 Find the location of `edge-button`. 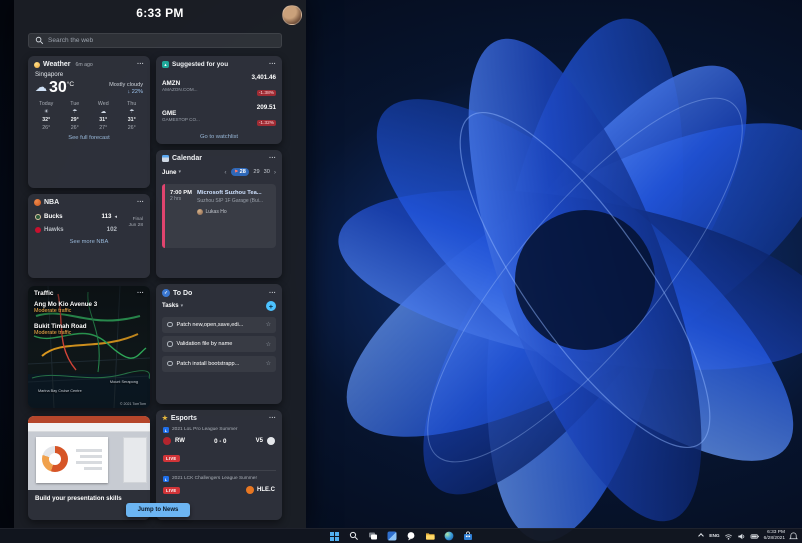

edge-button is located at coordinates (448, 536).